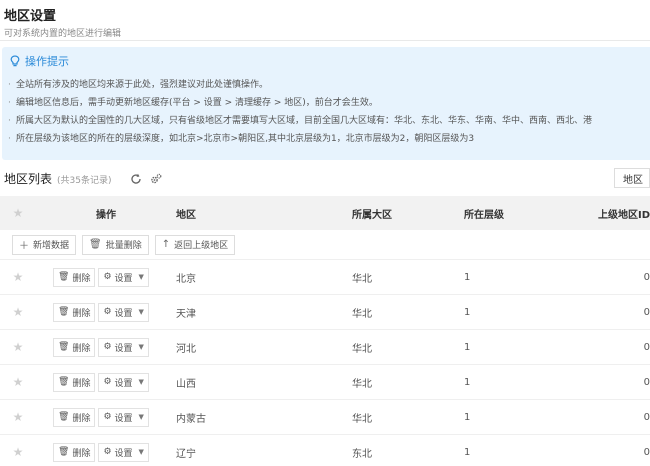 Image resolution: width=650 pixels, height=466 pixels. What do you see at coordinates (63, 34) in the screenshot?
I see `page-subtitle: 可对系统内置的地区进行编辑` at bounding box center [63, 34].